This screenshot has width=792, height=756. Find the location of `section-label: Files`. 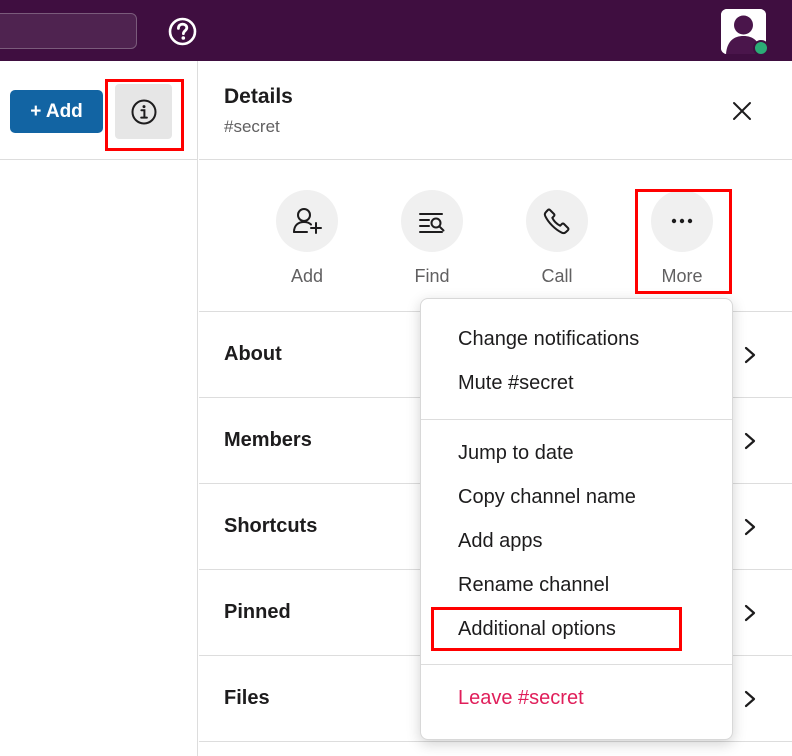

section-label: Files is located at coordinates (247, 698).